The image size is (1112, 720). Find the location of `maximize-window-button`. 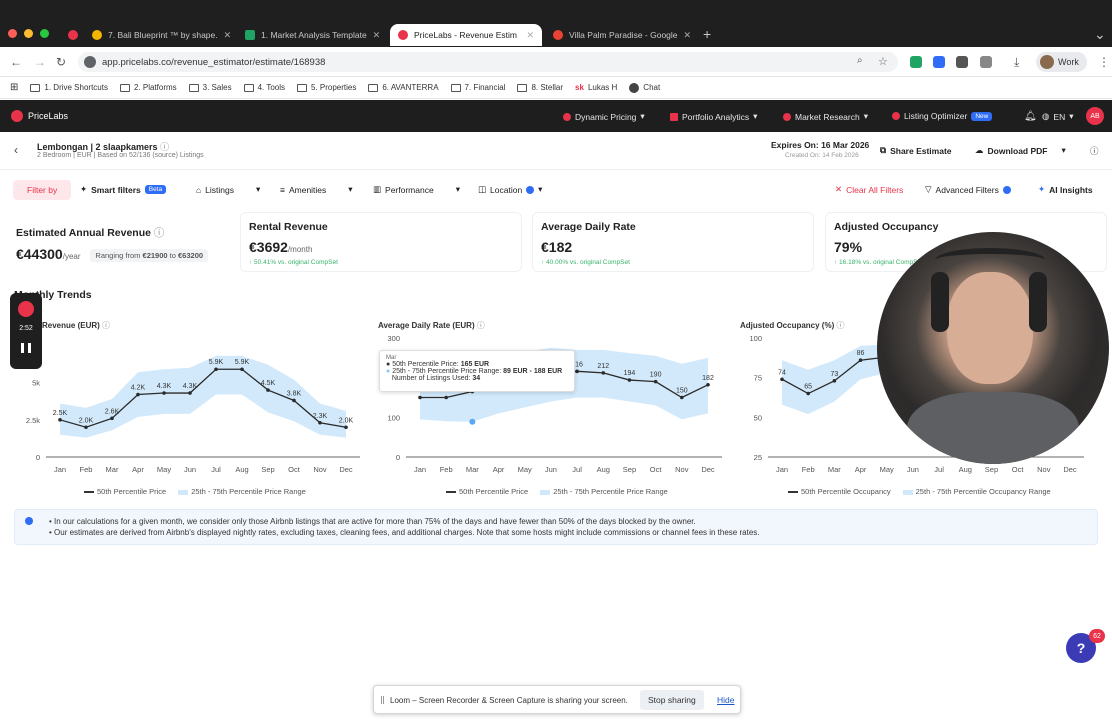

maximize-window-button is located at coordinates (44, 33).